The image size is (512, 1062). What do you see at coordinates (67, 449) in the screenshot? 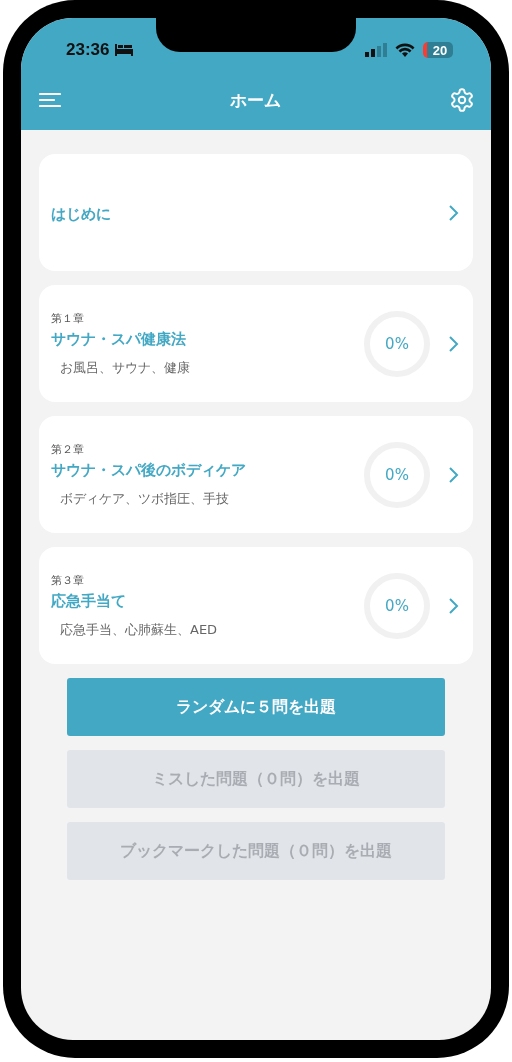
I see `chapter-number: 第２章` at bounding box center [67, 449].